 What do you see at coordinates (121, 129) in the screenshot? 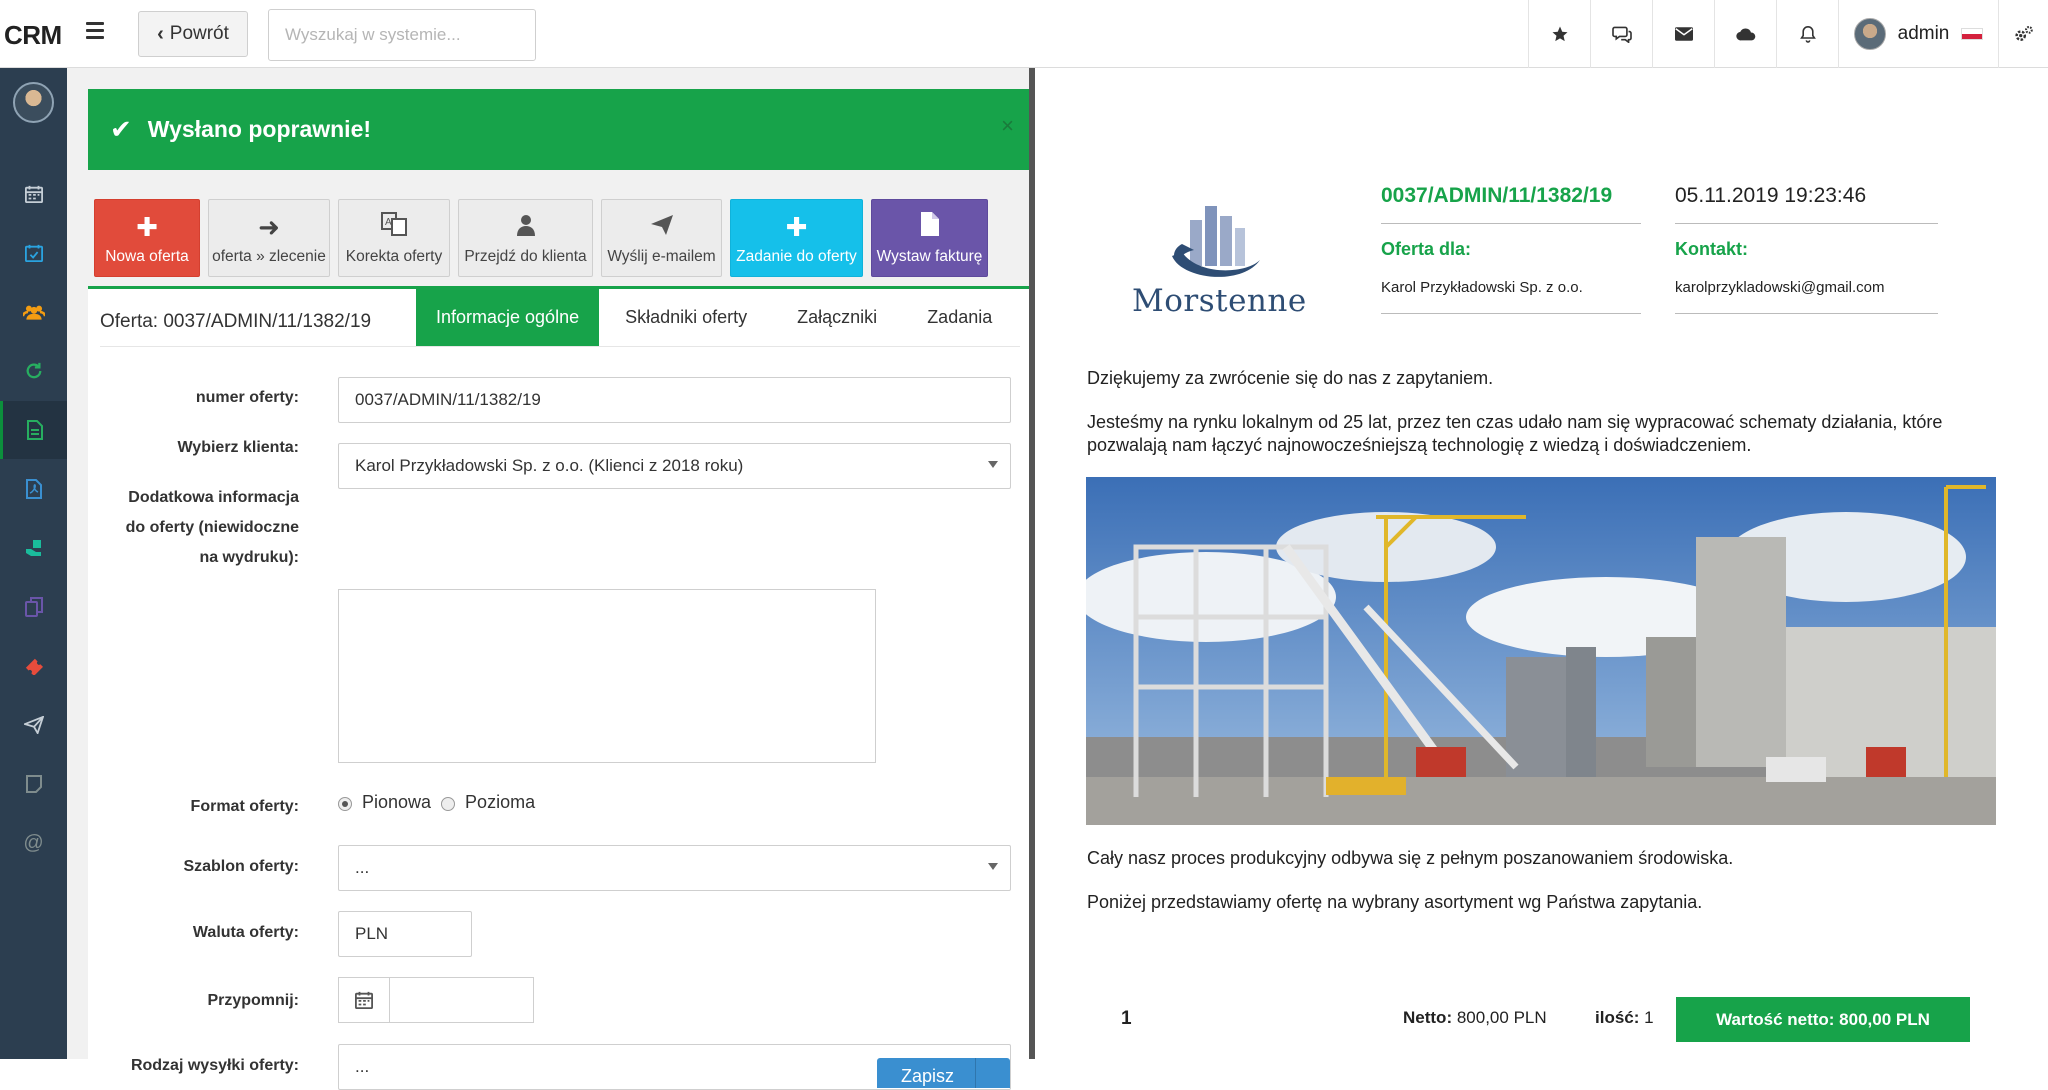
I see `check-icon: ✔` at bounding box center [121, 129].